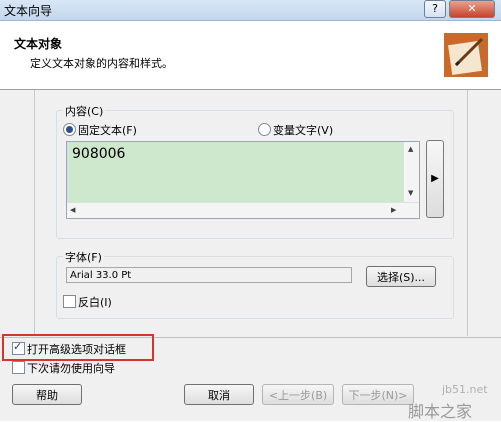 This screenshot has height=422, width=501. What do you see at coordinates (76, 349) in the screenshot?
I see `open-advanced-label: 打开高级选项对话框` at bounding box center [76, 349].